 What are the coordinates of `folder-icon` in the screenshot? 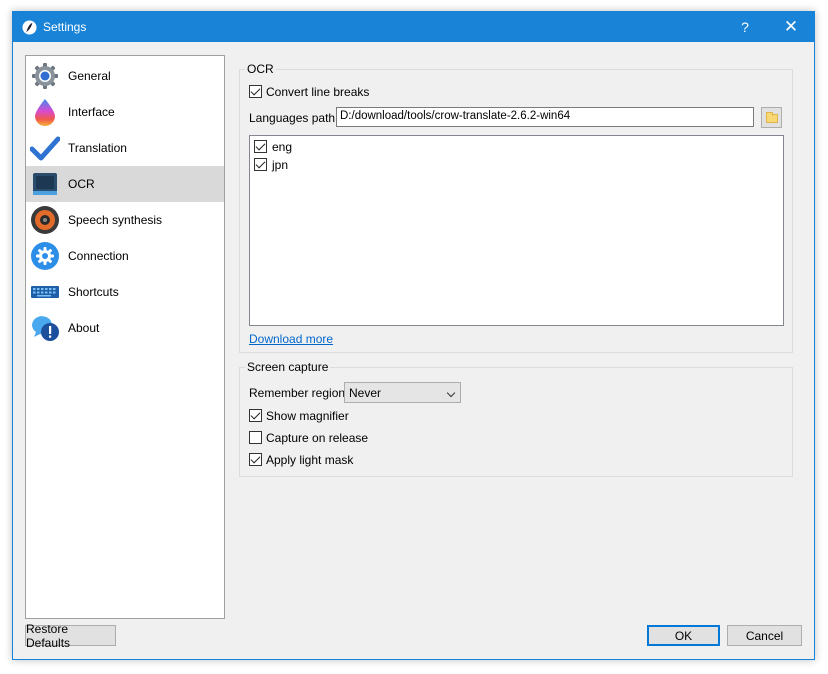 It's located at (772, 117).